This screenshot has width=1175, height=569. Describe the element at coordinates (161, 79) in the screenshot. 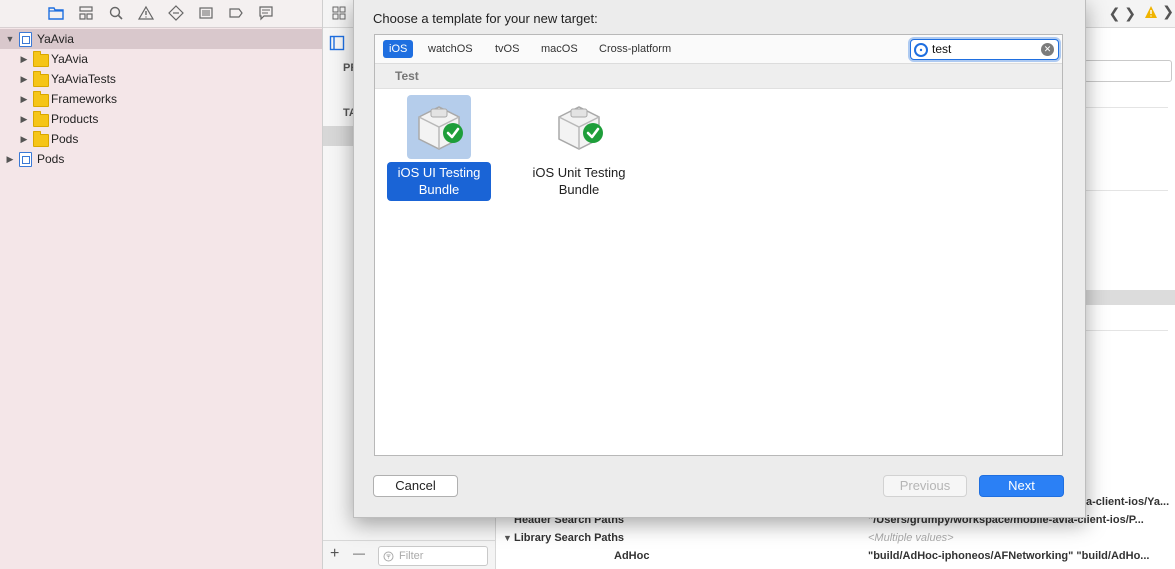

I see `tree-row-yaaviatests-folder: ▶ YaAviaTests` at that location.